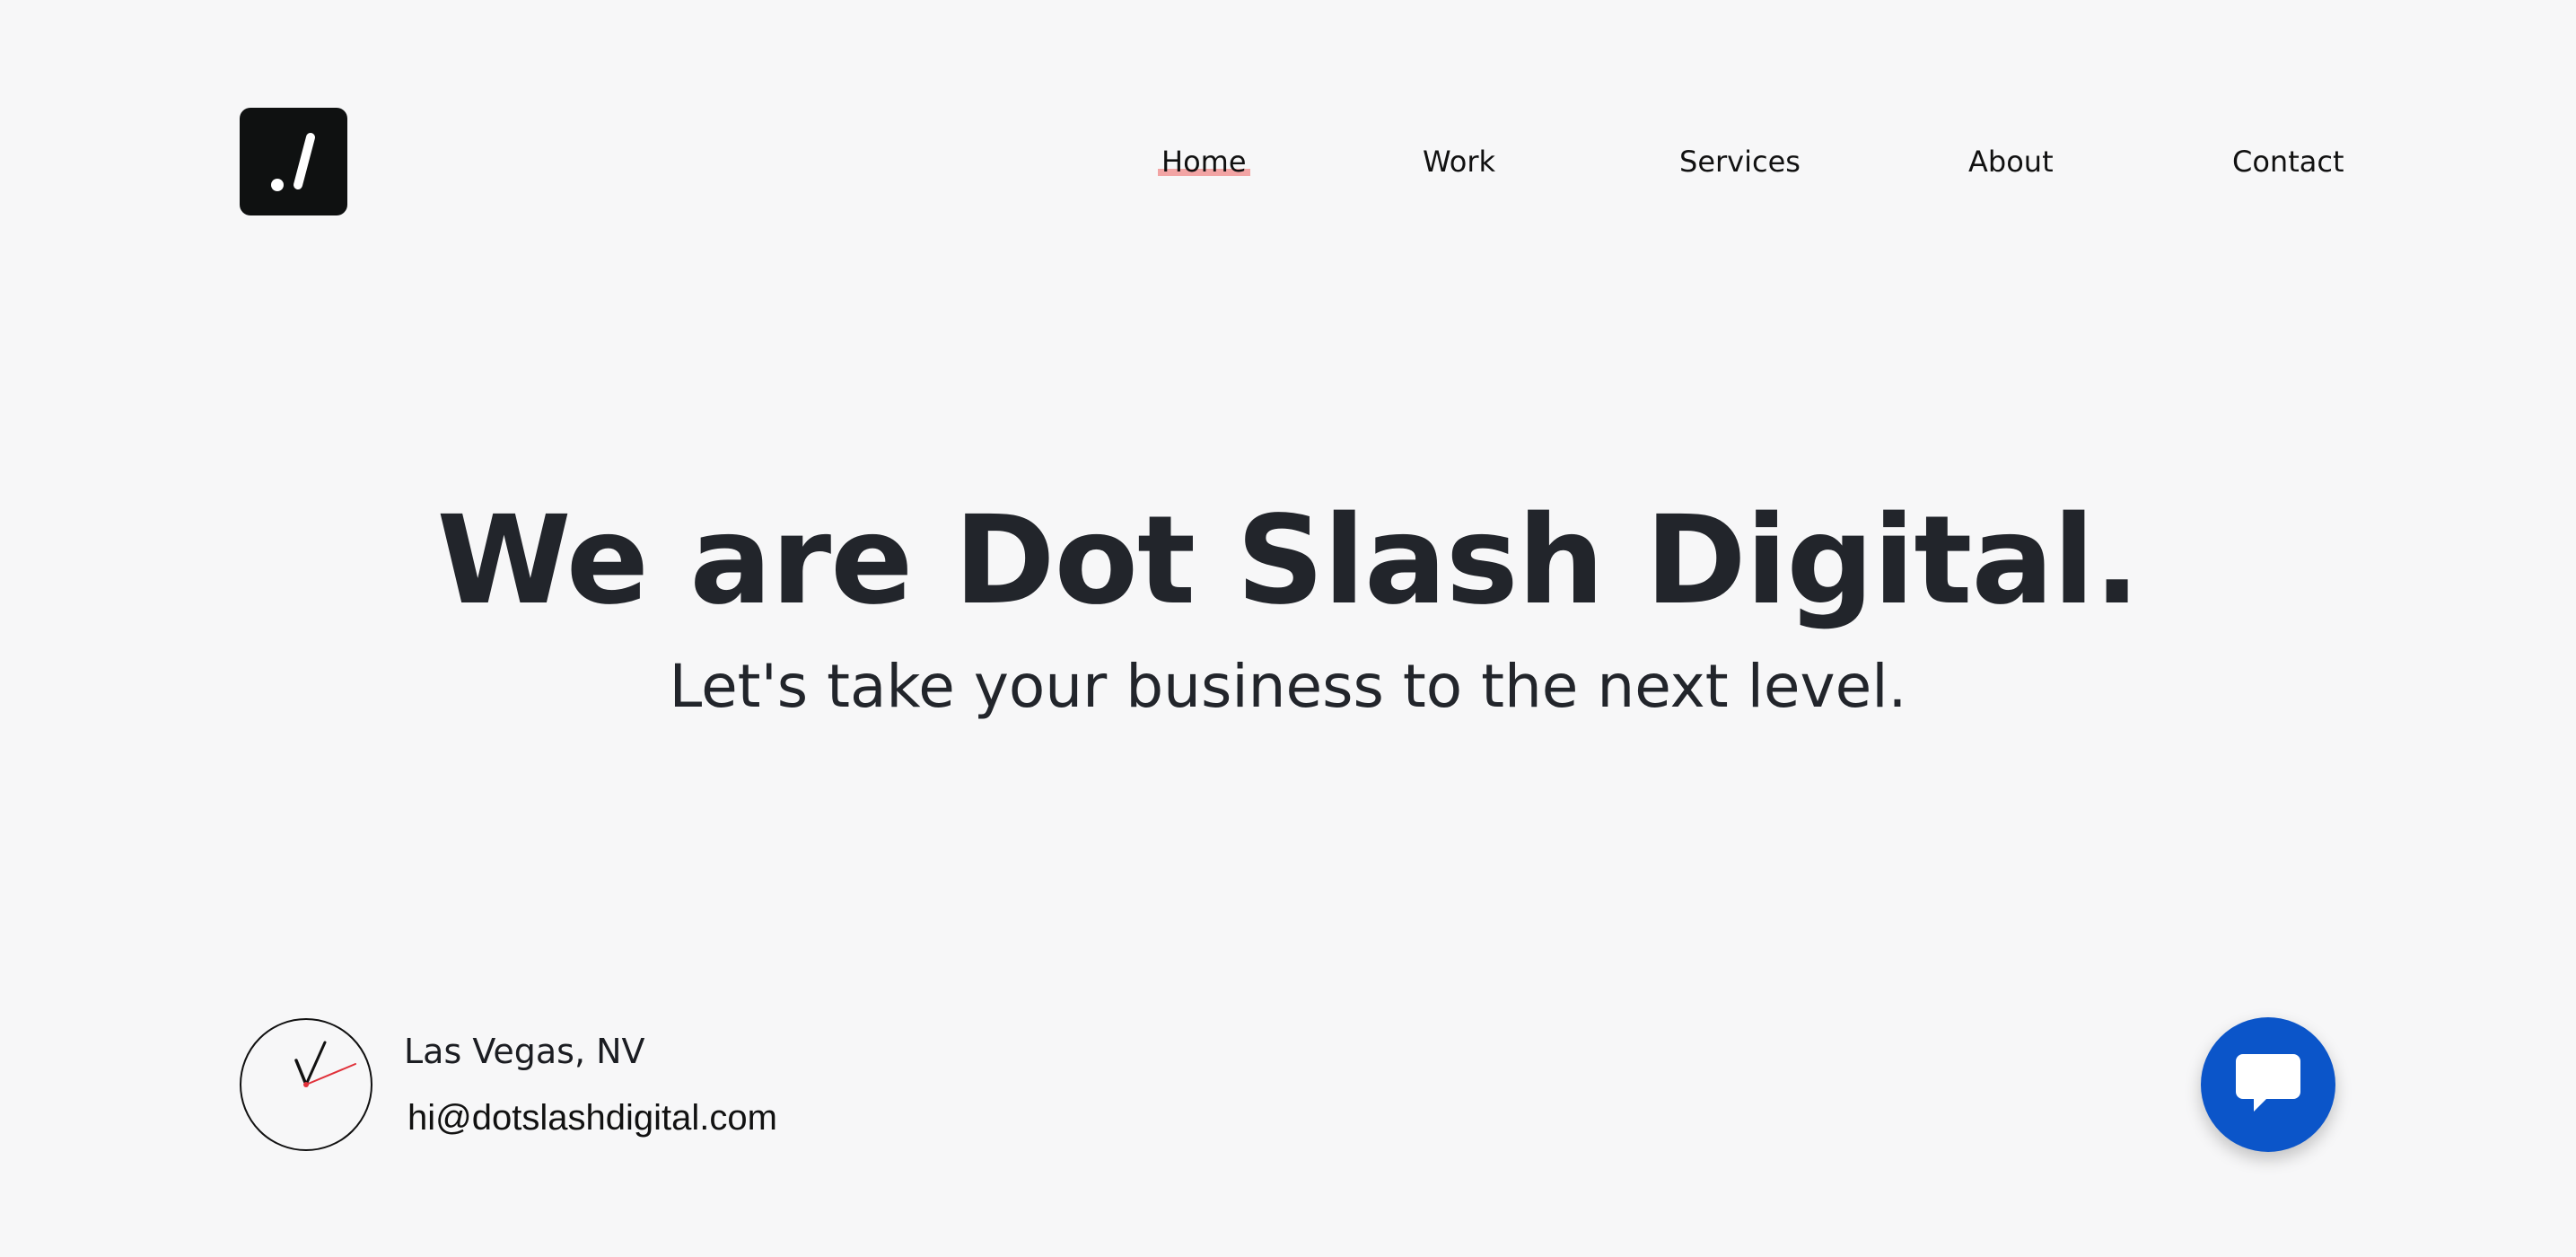 This screenshot has width=2576, height=1257. What do you see at coordinates (1288, 561) in the screenshot?
I see `hero-title: We are Dot Slash Digital.` at bounding box center [1288, 561].